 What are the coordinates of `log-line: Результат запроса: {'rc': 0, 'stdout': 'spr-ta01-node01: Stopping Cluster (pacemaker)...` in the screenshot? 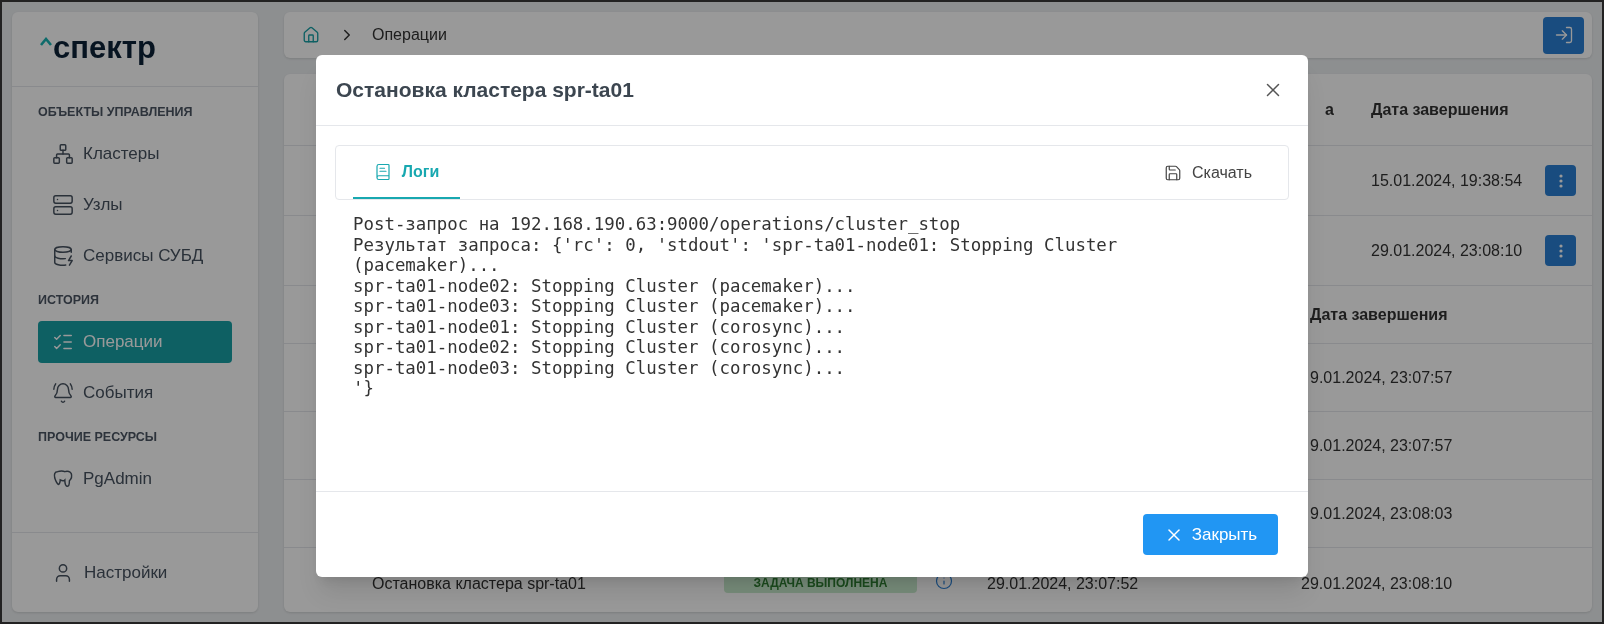 It's located at (736, 255).